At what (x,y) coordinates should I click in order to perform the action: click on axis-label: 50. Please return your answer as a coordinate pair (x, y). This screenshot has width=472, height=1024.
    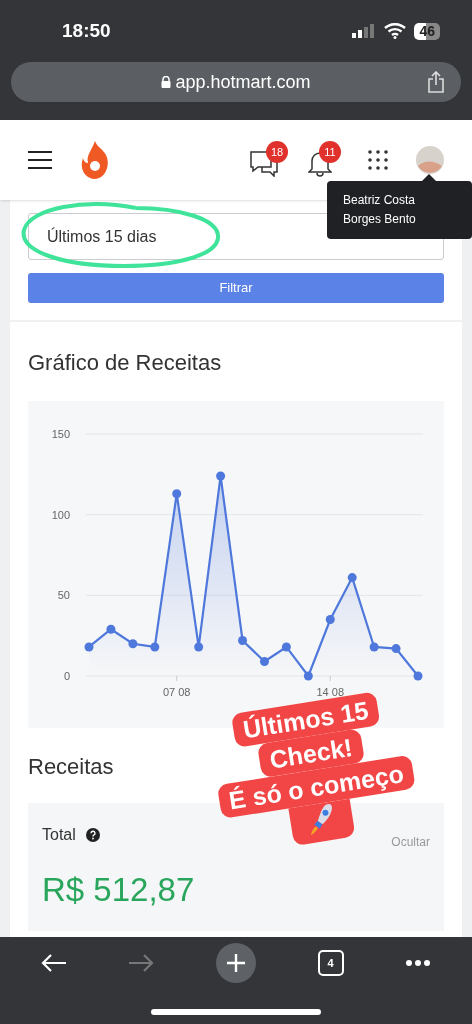
    Looking at the image, I should click on (63, 595).